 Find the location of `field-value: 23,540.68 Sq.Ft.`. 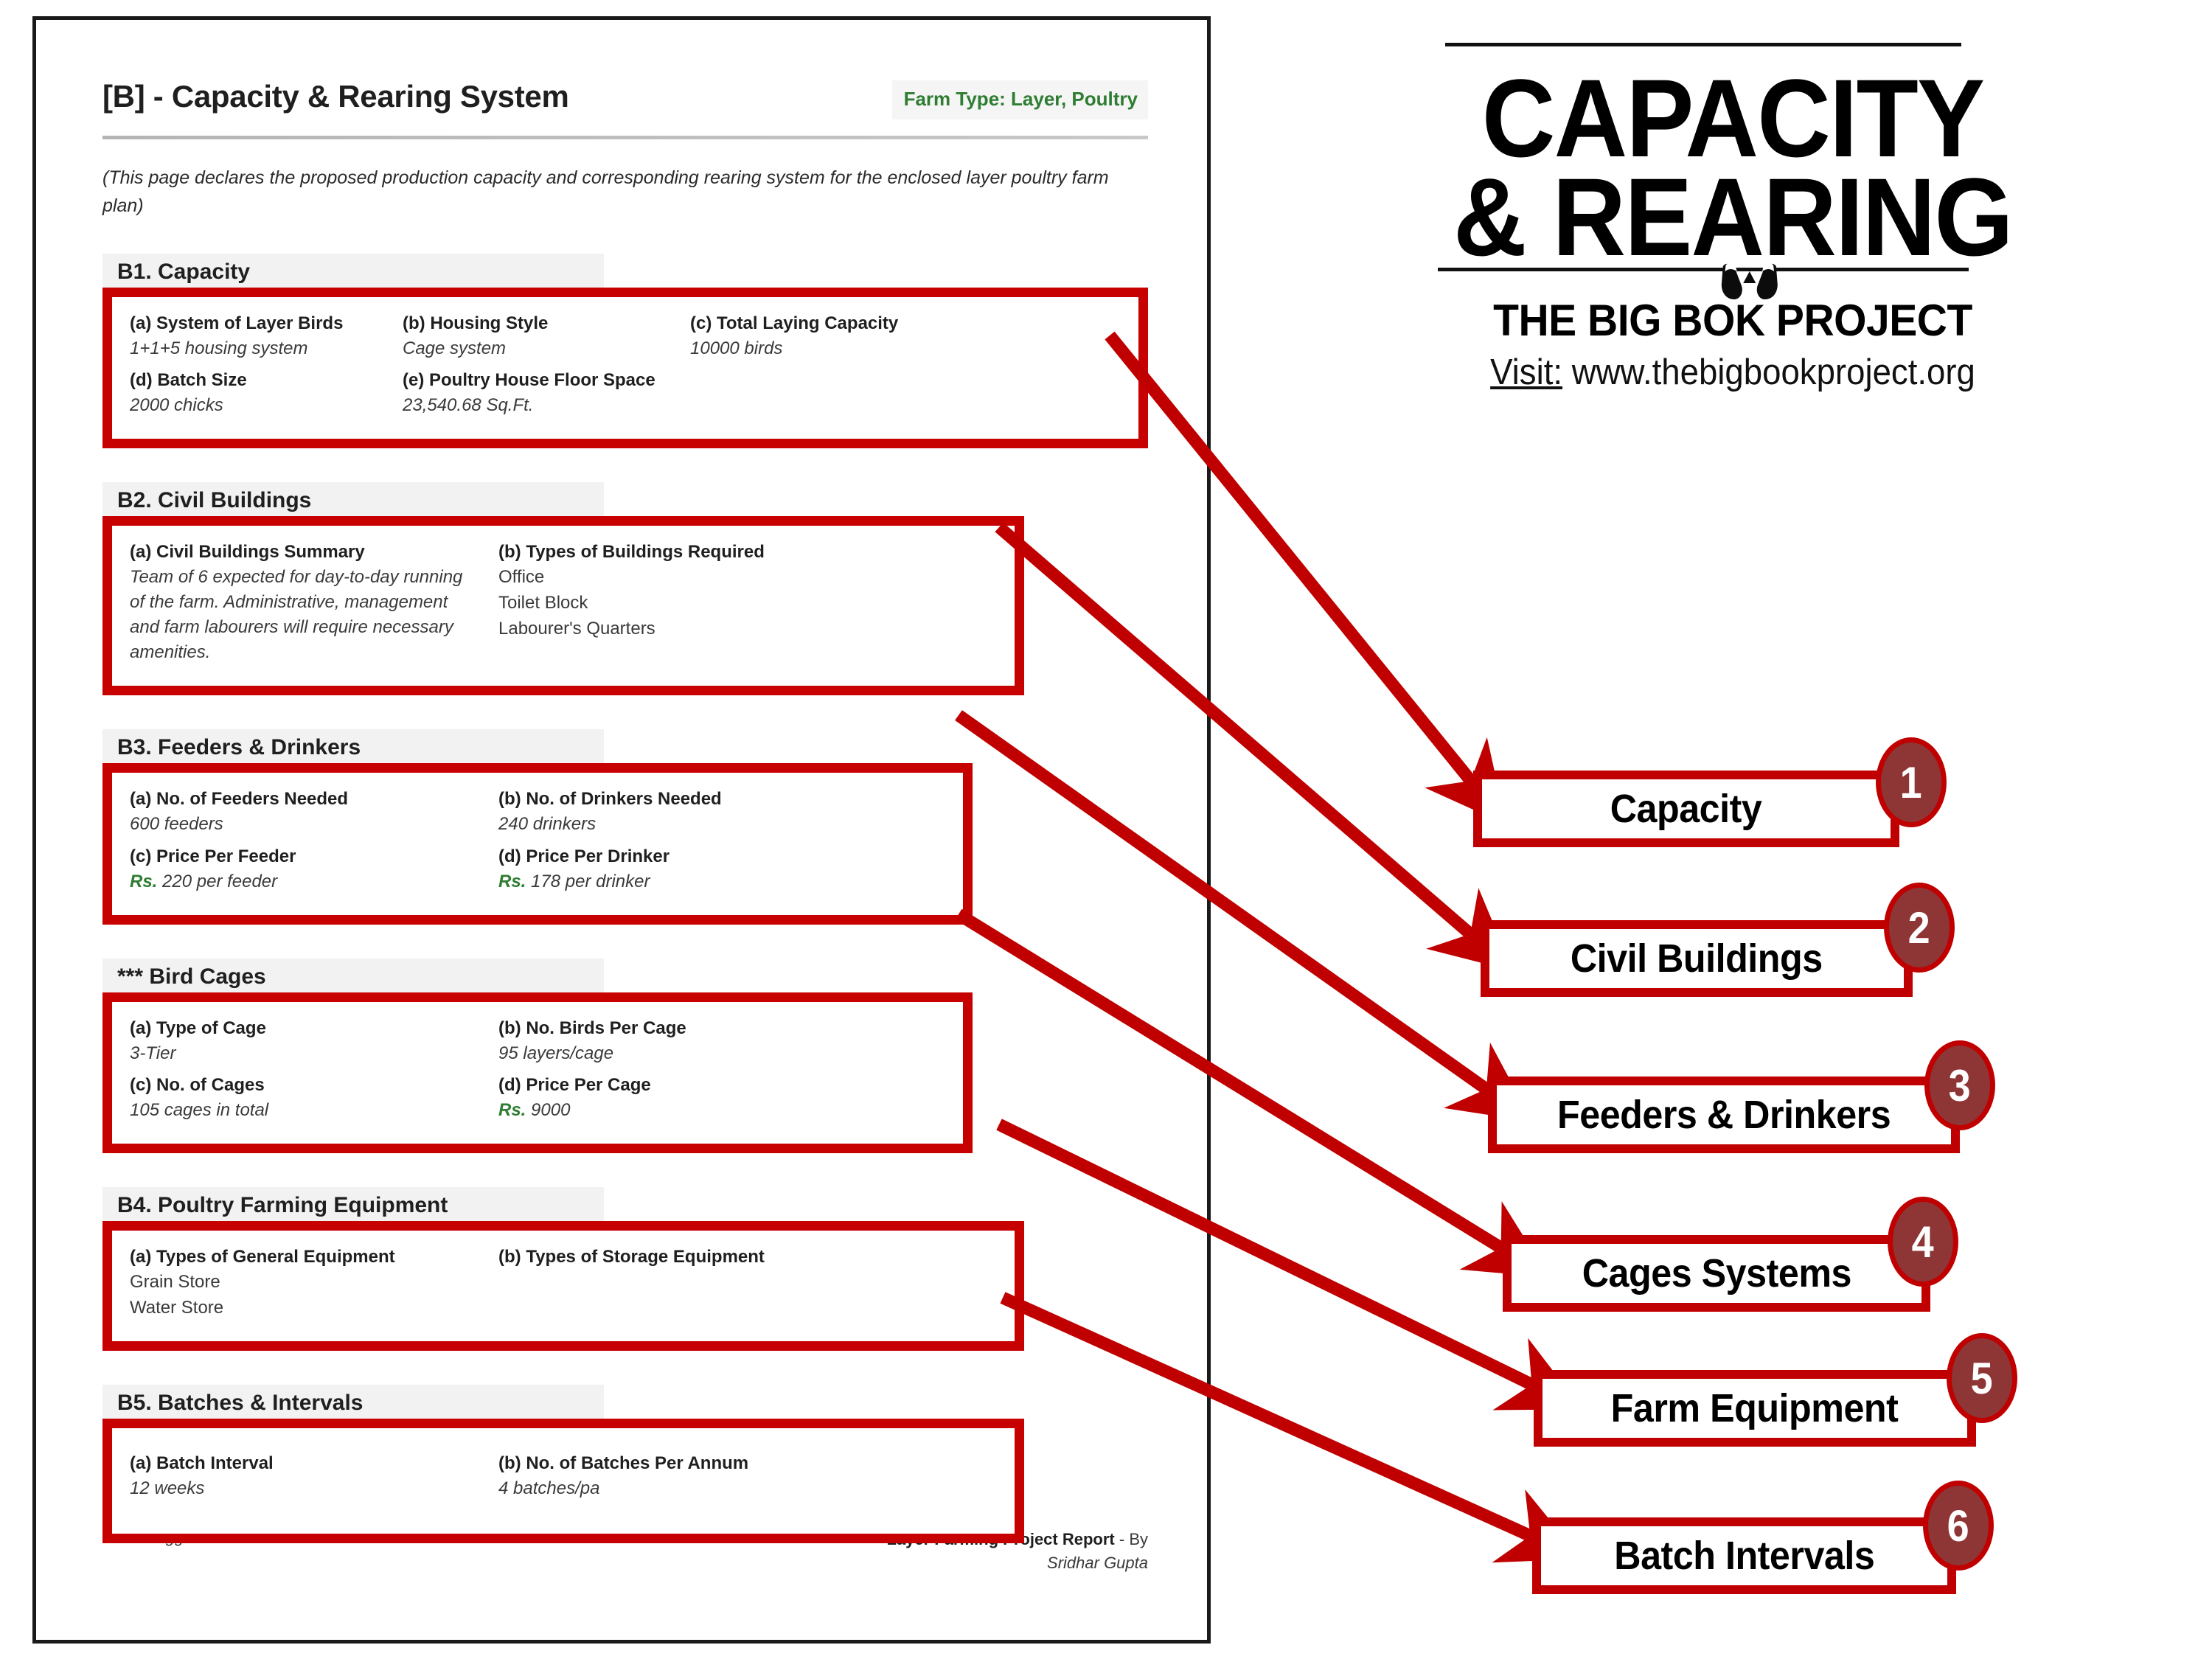

field-value: 23,540.68 Sq.Ft. is located at coordinates (468, 405).